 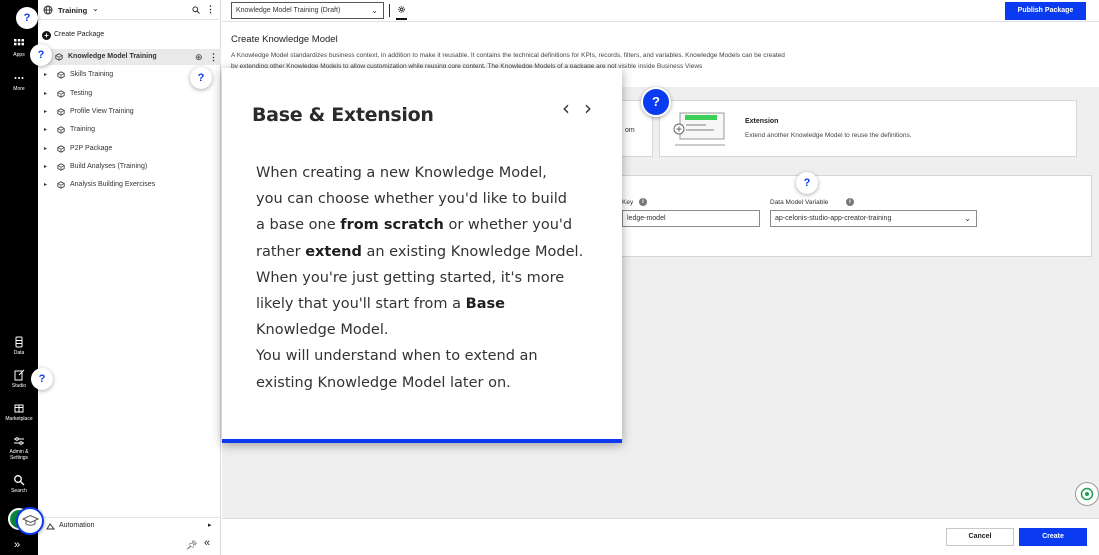 I want to click on create-button: Create, so click(x=1053, y=537).